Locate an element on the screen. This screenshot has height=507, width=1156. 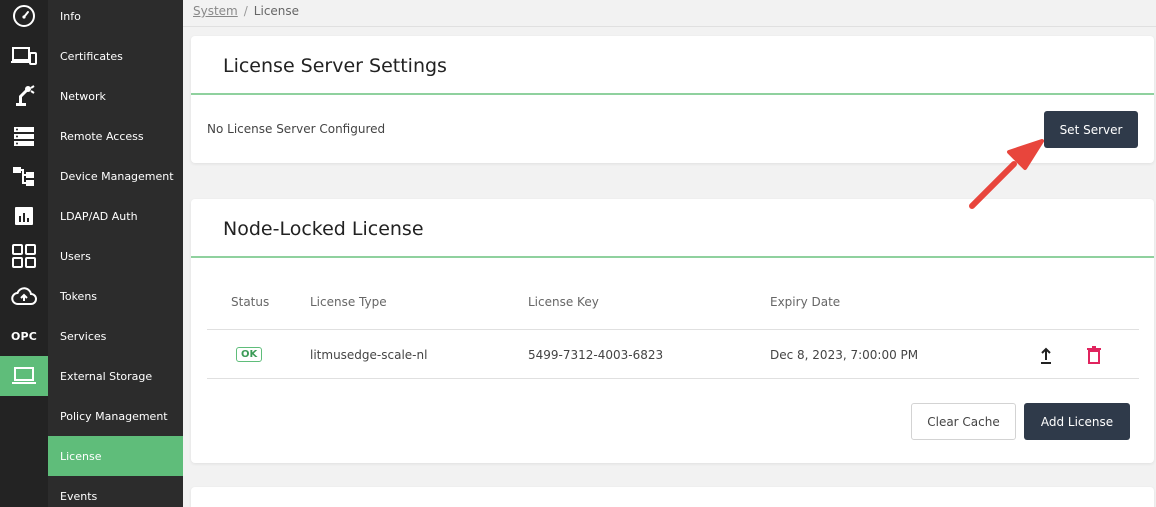
clear-cache-button: Clear Cache is located at coordinates (963, 421).